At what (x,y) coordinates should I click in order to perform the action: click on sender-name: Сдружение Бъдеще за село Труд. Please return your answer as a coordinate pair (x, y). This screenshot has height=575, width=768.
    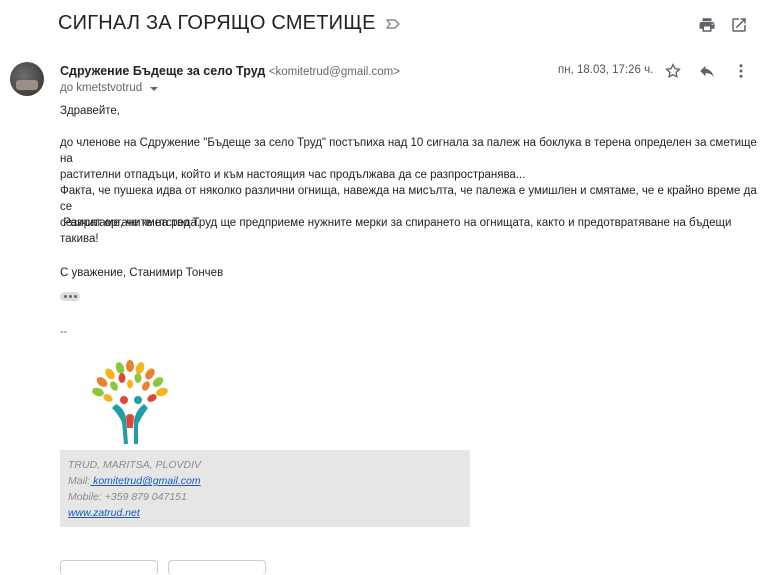
    Looking at the image, I should click on (162, 71).